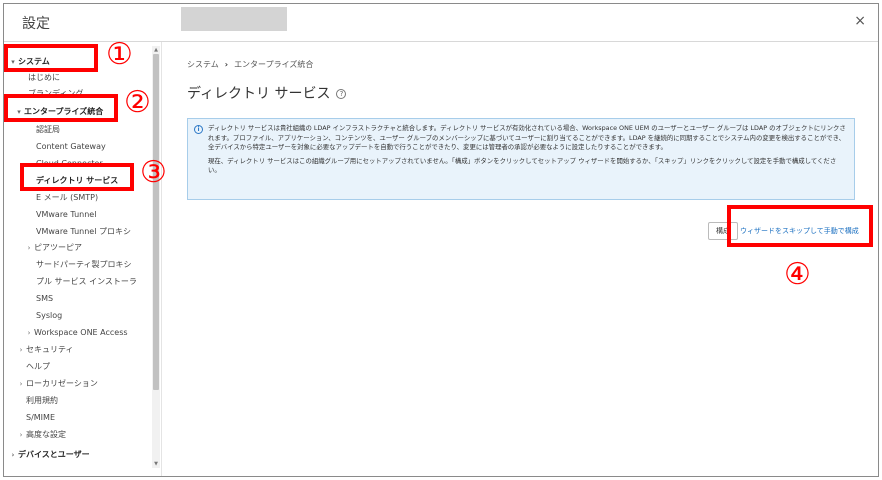  Describe the element at coordinates (42, 401) in the screenshot. I see `sidebar-item-terms-of-use: 利用規約` at that location.